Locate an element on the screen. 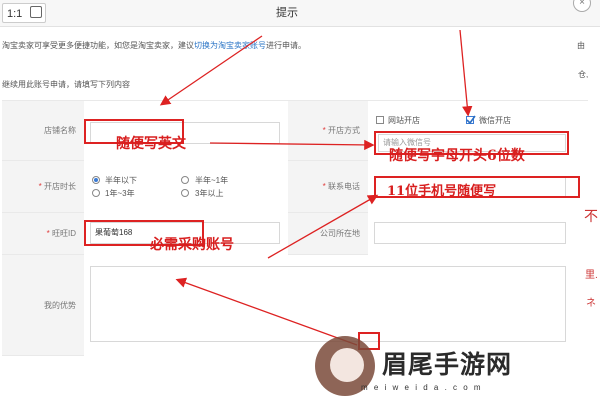 Image resolution: width=600 pixels, height=397 pixels. watermark-url: m e i w e i d a . c o m is located at coordinates (422, 387).